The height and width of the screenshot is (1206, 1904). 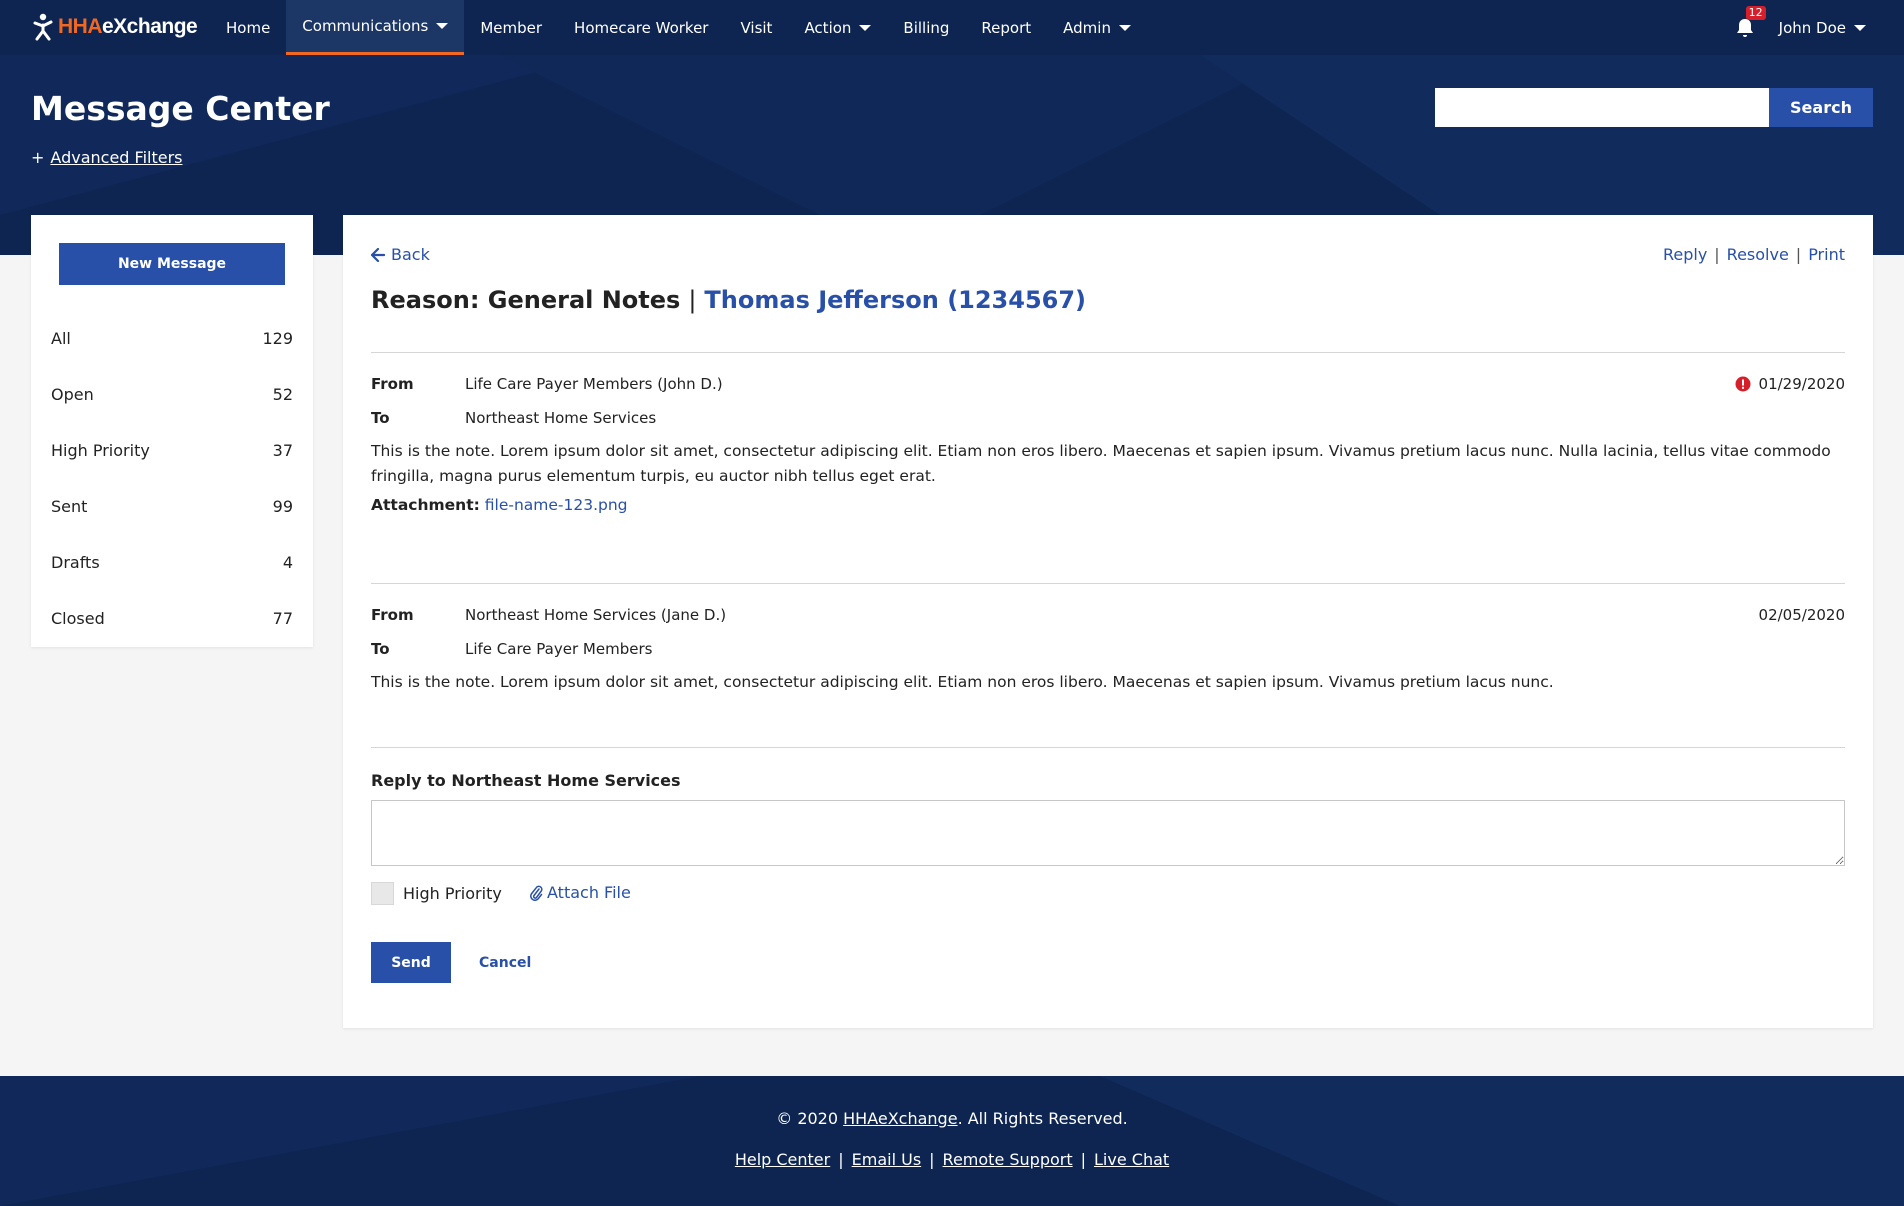 I want to click on message-date-text: 01/29/2020, so click(x=1801, y=384).